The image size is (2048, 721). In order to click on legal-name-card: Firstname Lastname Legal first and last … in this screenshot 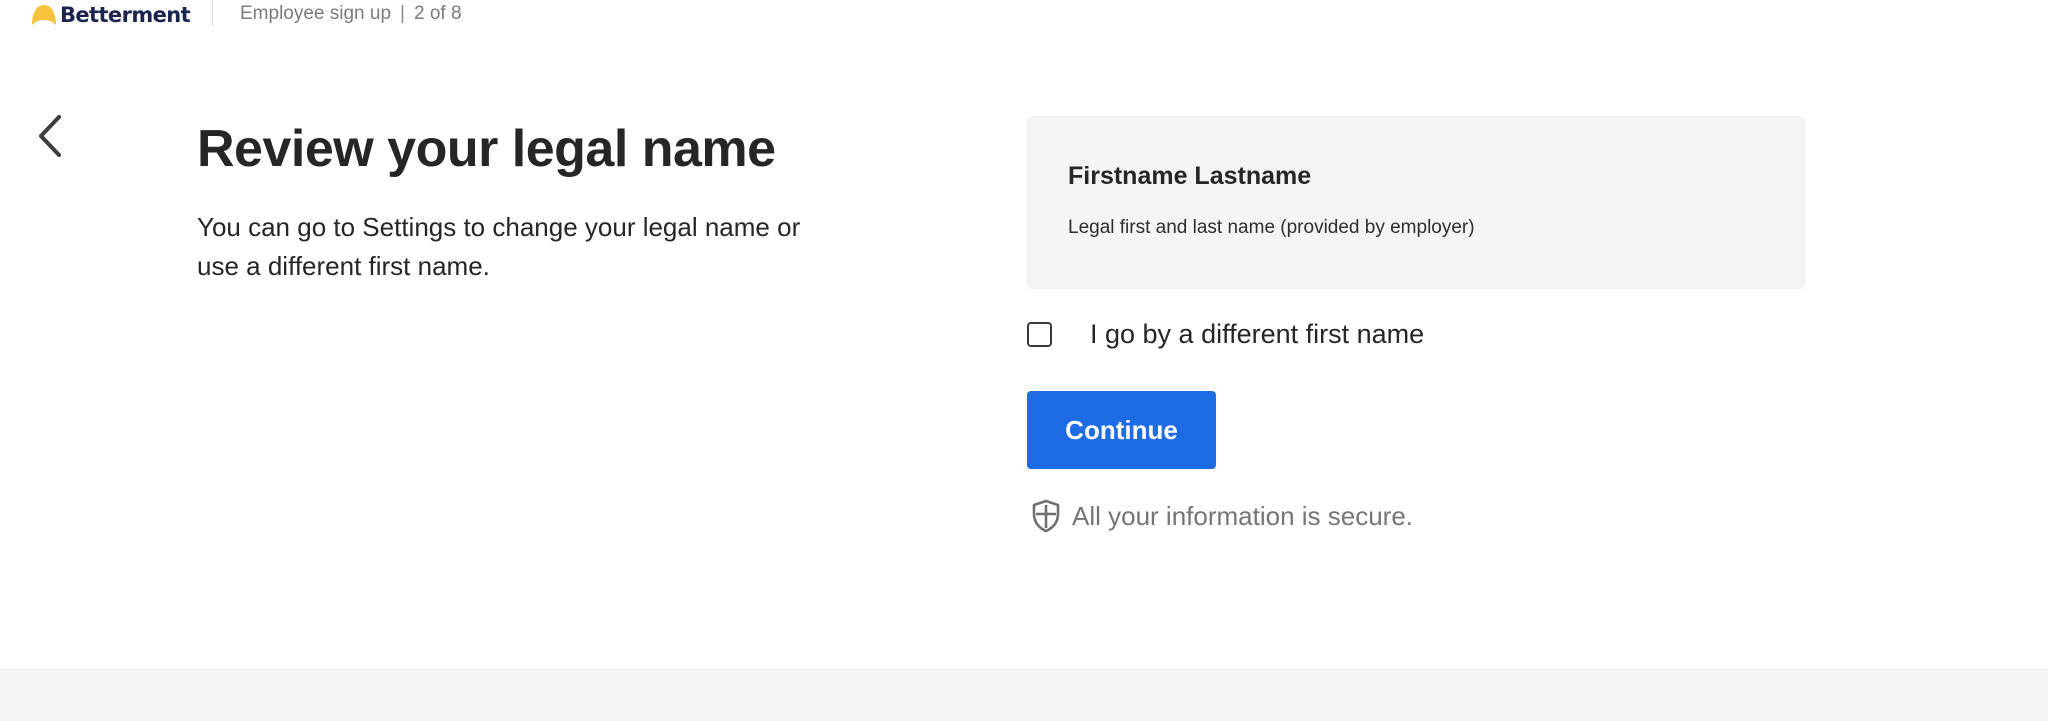, I will do `click(1416, 202)`.